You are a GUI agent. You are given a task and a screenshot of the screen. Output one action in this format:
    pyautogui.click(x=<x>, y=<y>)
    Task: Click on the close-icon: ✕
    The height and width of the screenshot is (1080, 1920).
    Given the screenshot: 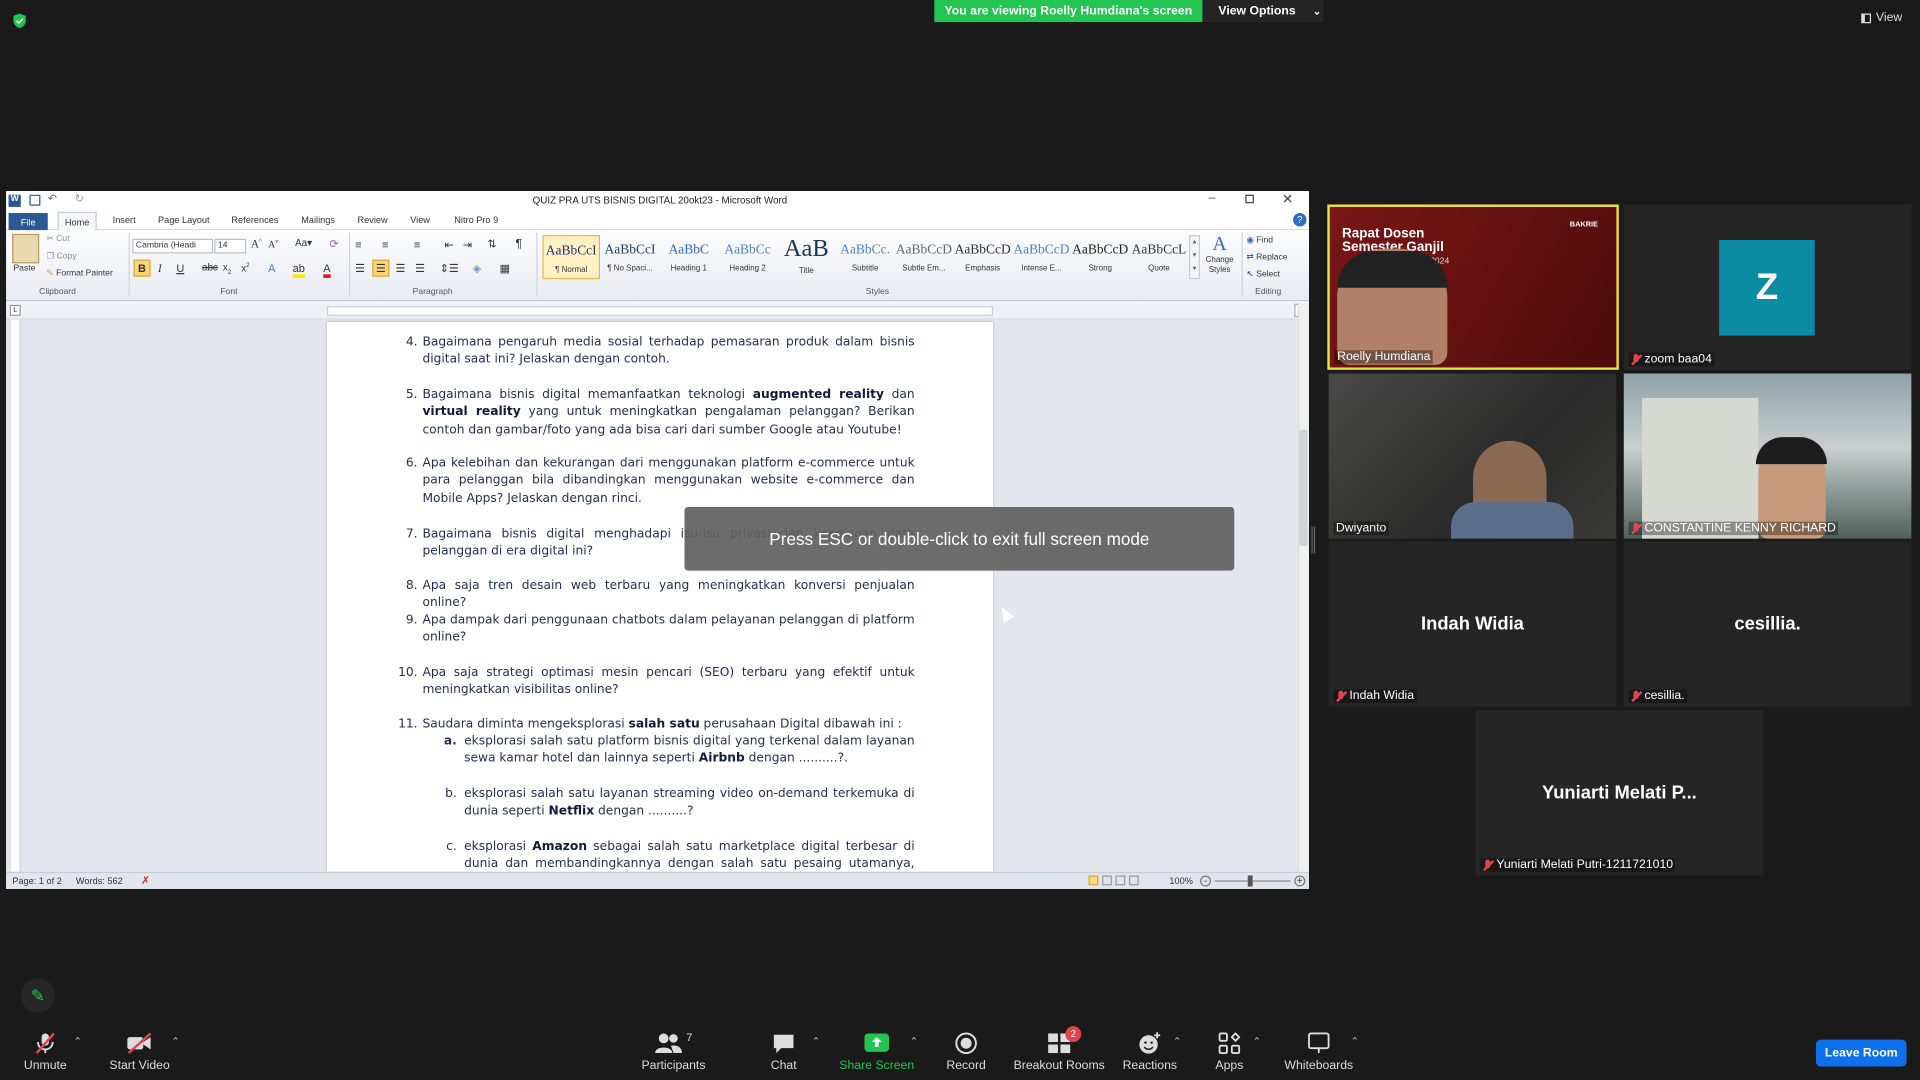 What is the action you would take?
    pyautogui.click(x=1287, y=199)
    